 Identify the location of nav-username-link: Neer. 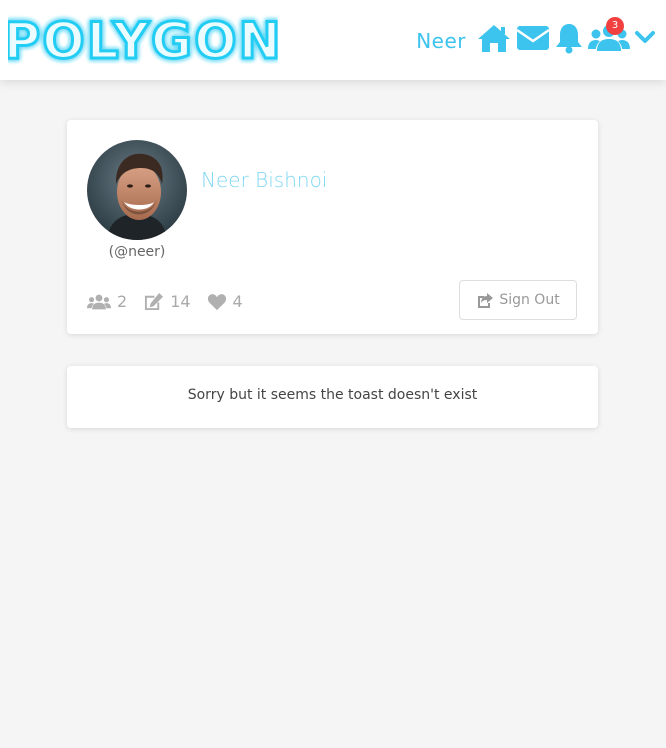
(441, 41).